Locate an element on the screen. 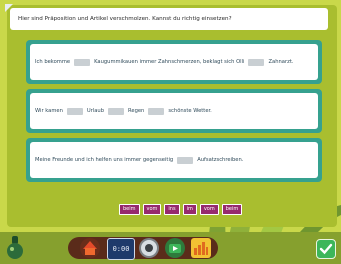  exercise-card-2: Wir kamen Urlaub Regen schönste Wetter. is located at coordinates (174, 111).